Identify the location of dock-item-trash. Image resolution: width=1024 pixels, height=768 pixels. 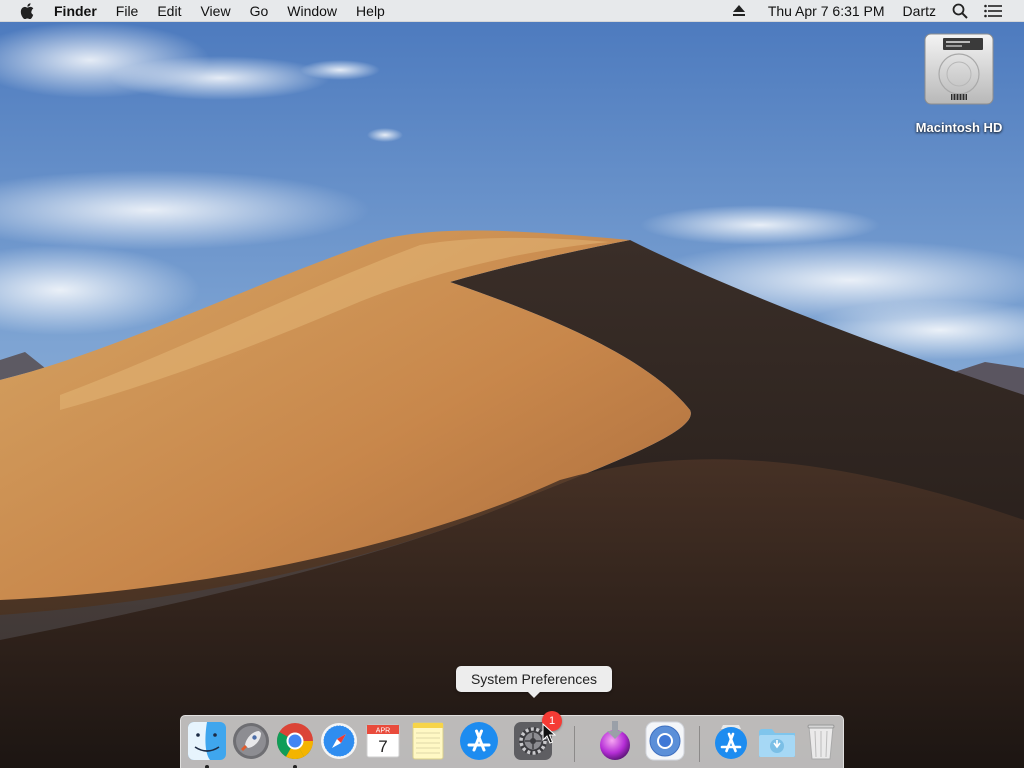
(821, 741).